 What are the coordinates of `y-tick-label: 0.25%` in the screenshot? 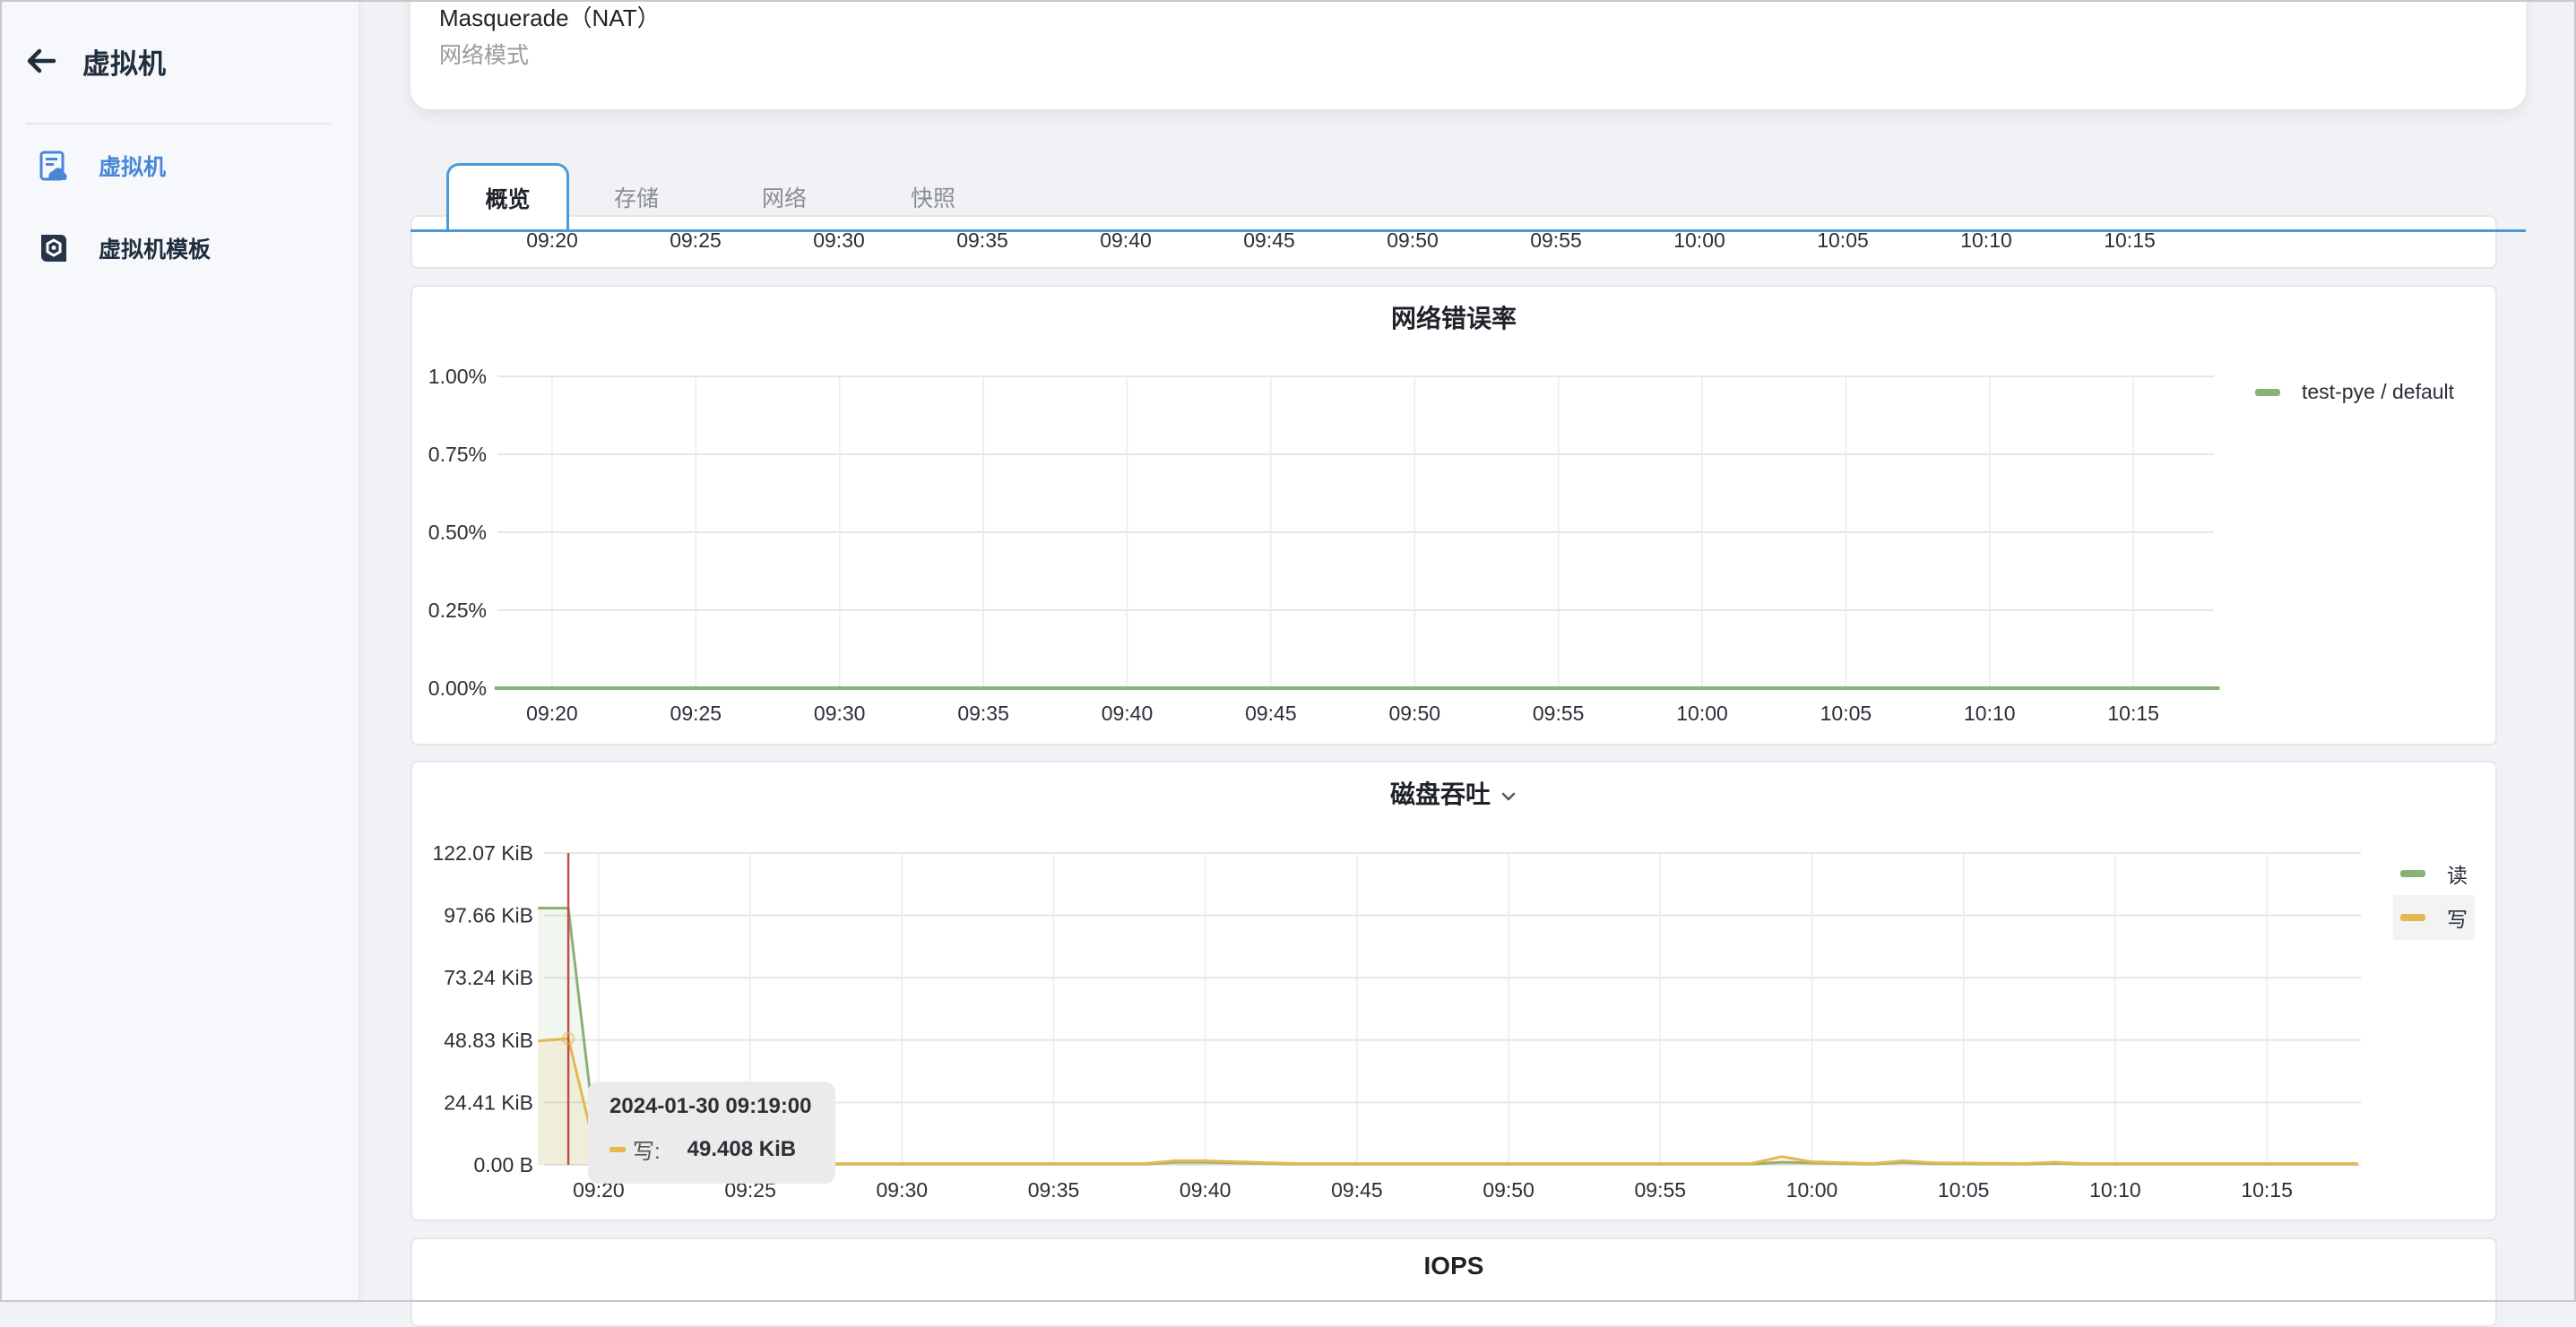 It's located at (457, 610).